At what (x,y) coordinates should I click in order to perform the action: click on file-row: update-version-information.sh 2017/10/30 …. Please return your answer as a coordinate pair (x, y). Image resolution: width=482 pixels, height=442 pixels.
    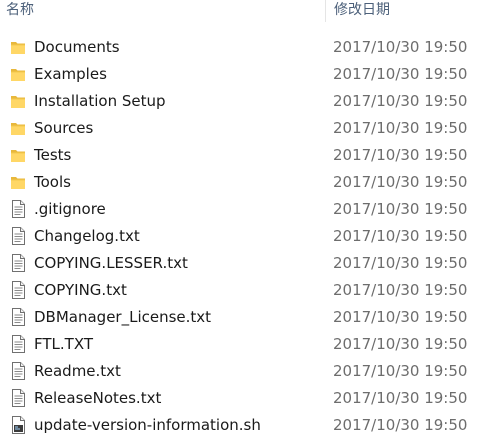
    Looking at the image, I should click on (241, 425).